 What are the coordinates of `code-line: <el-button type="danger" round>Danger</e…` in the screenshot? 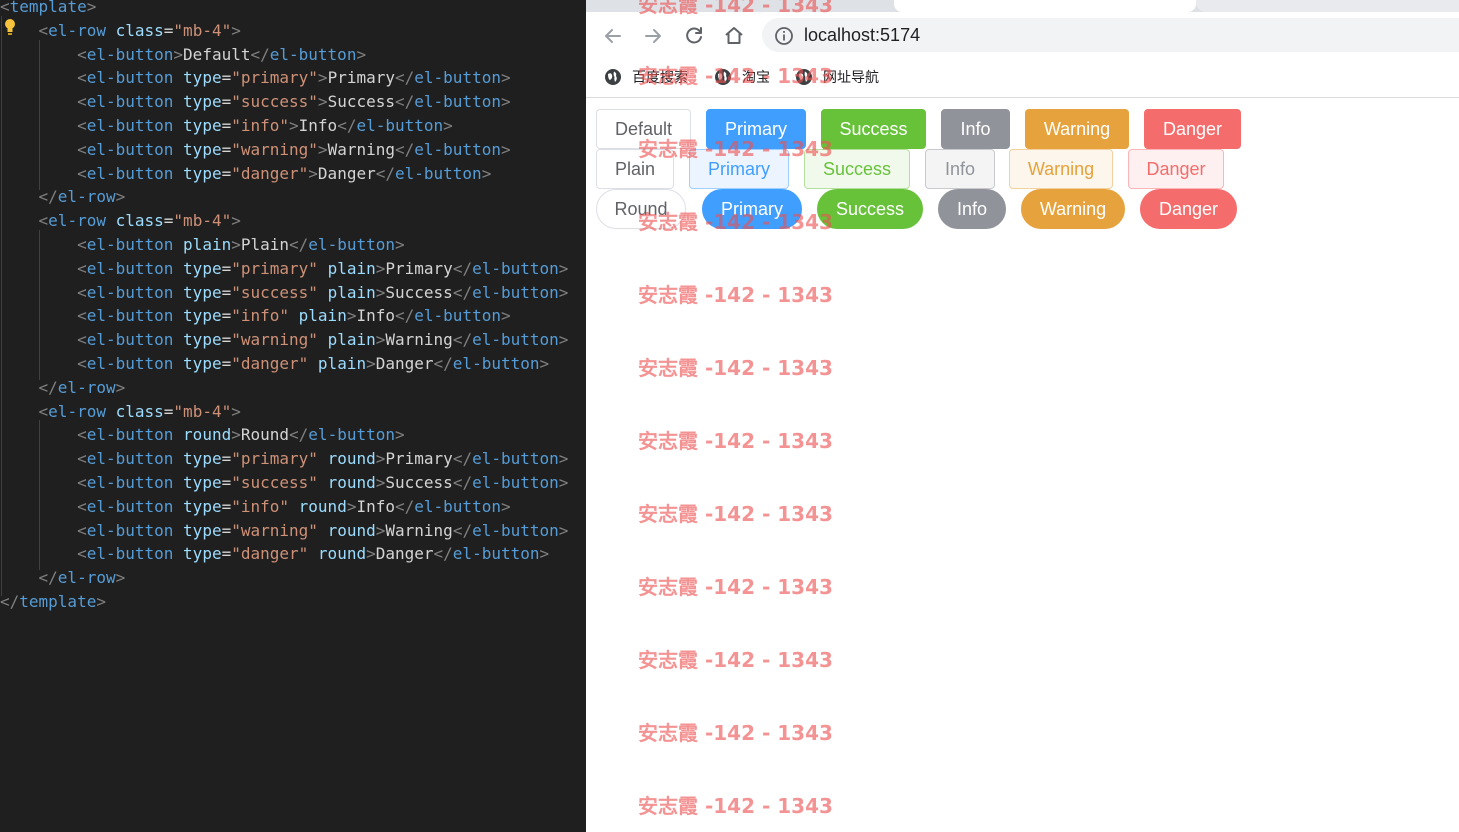 It's located at (274, 554).